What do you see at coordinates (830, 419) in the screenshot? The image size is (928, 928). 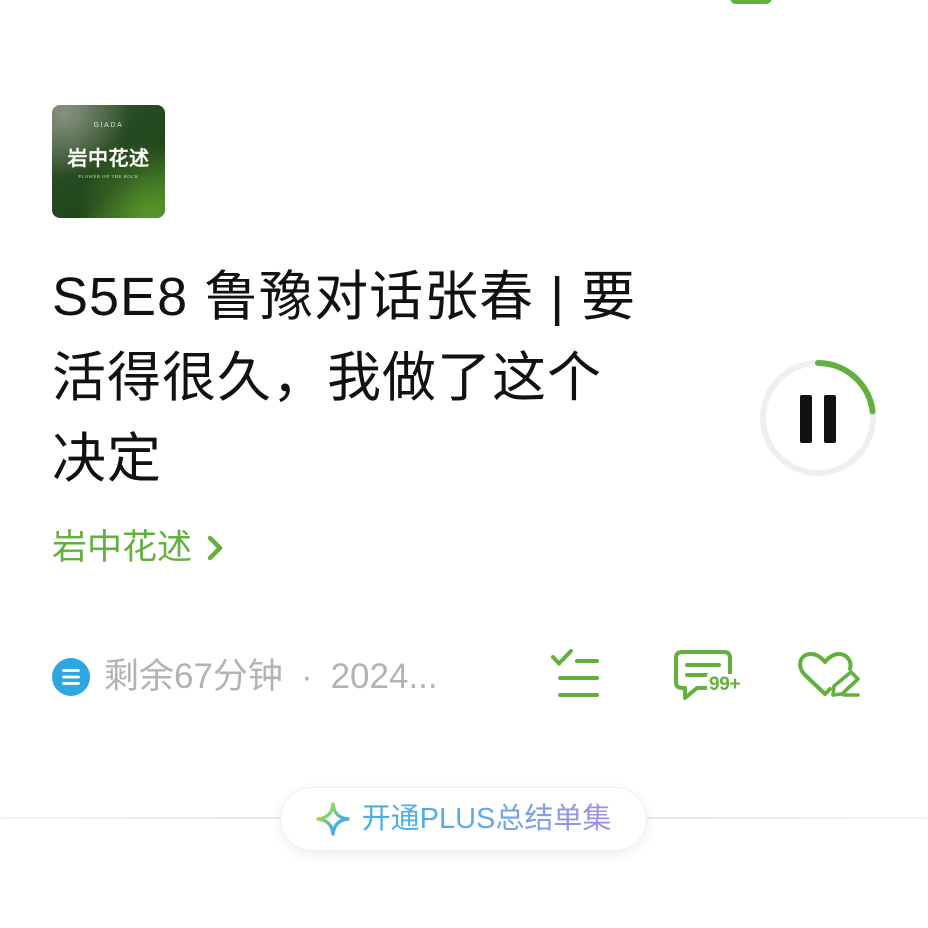 I see `pause-bar-right` at bounding box center [830, 419].